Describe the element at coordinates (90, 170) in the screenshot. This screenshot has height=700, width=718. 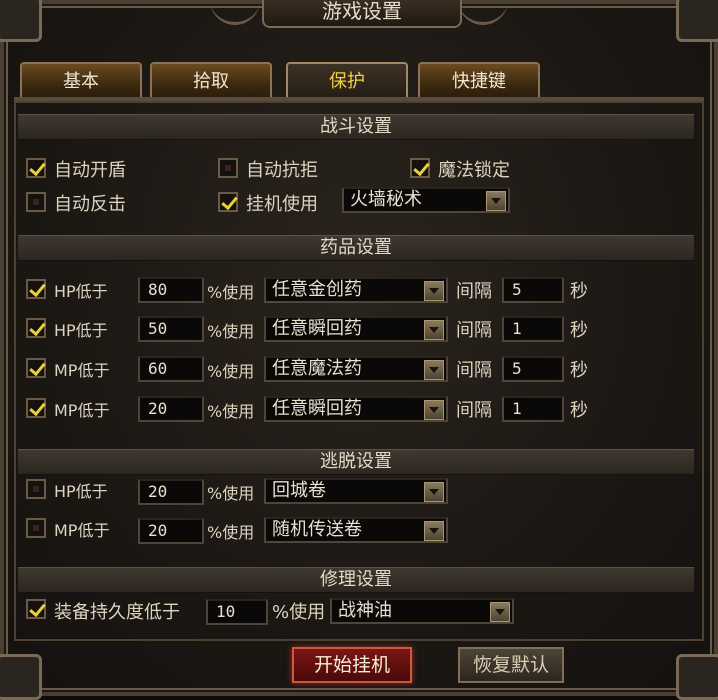
I see `auto-shield-label: 自动开盾` at that location.